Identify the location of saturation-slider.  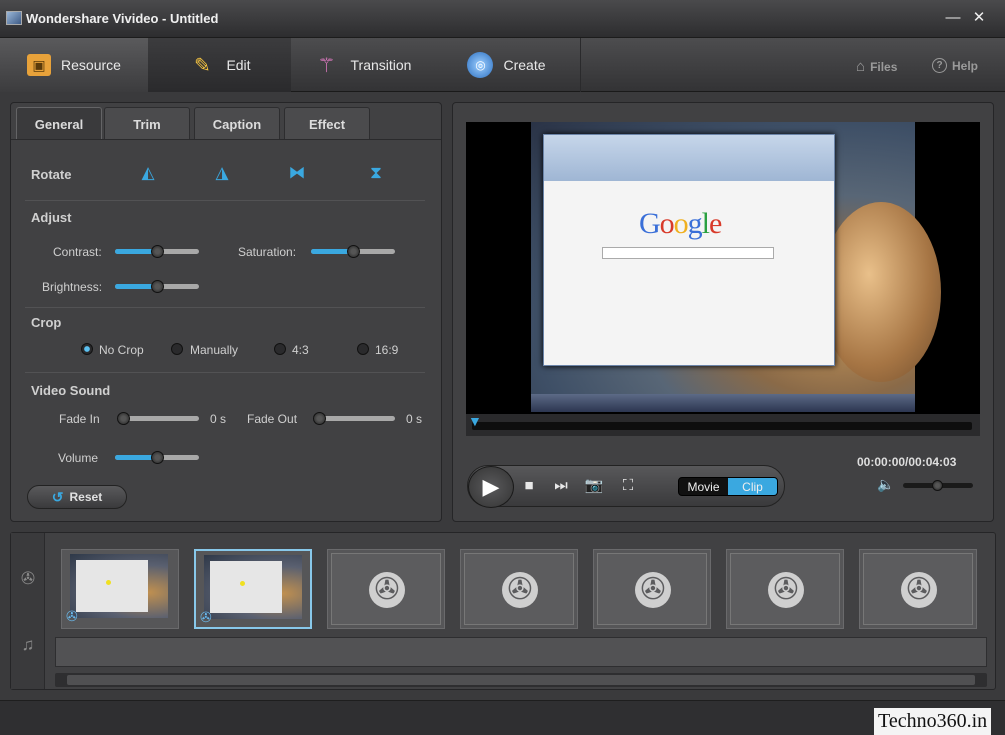
(353, 251).